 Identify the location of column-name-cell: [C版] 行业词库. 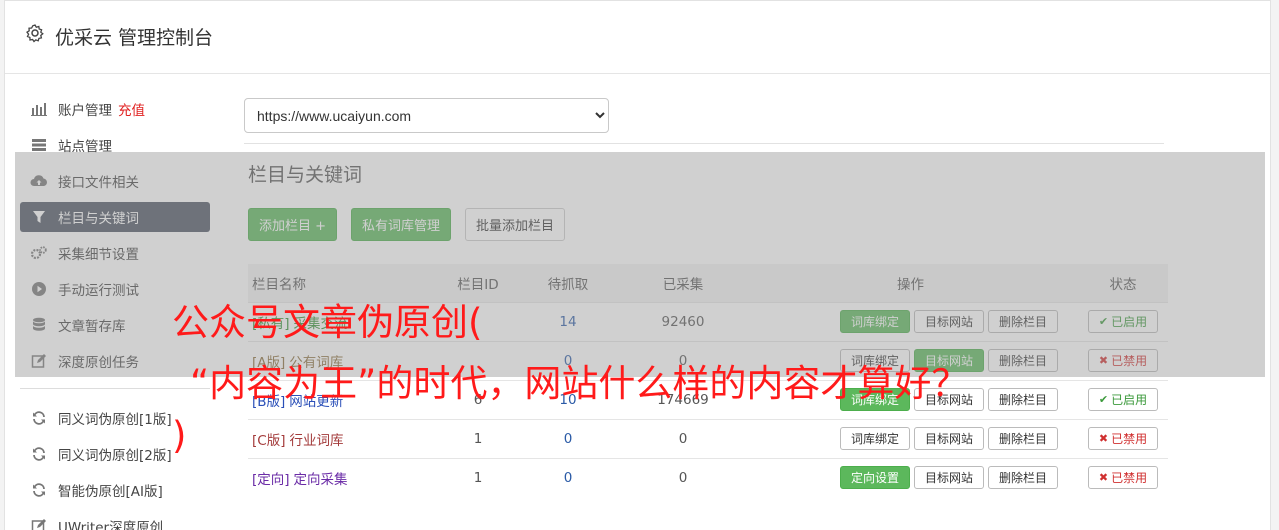
(345, 438).